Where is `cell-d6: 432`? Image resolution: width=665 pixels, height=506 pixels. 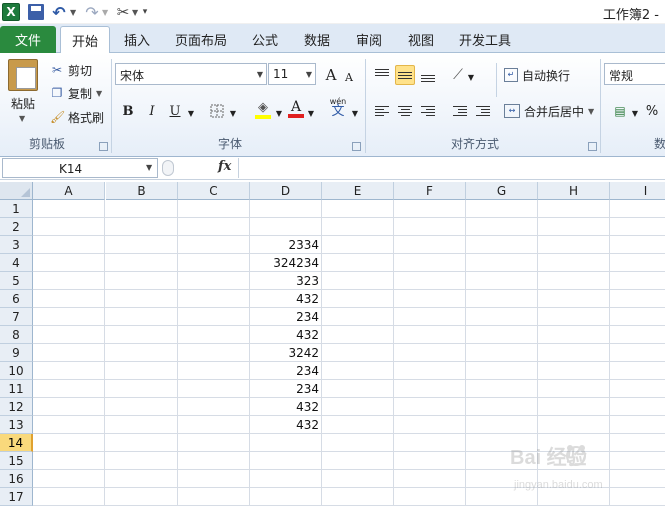
cell-d6: 432 is located at coordinates (285, 299).